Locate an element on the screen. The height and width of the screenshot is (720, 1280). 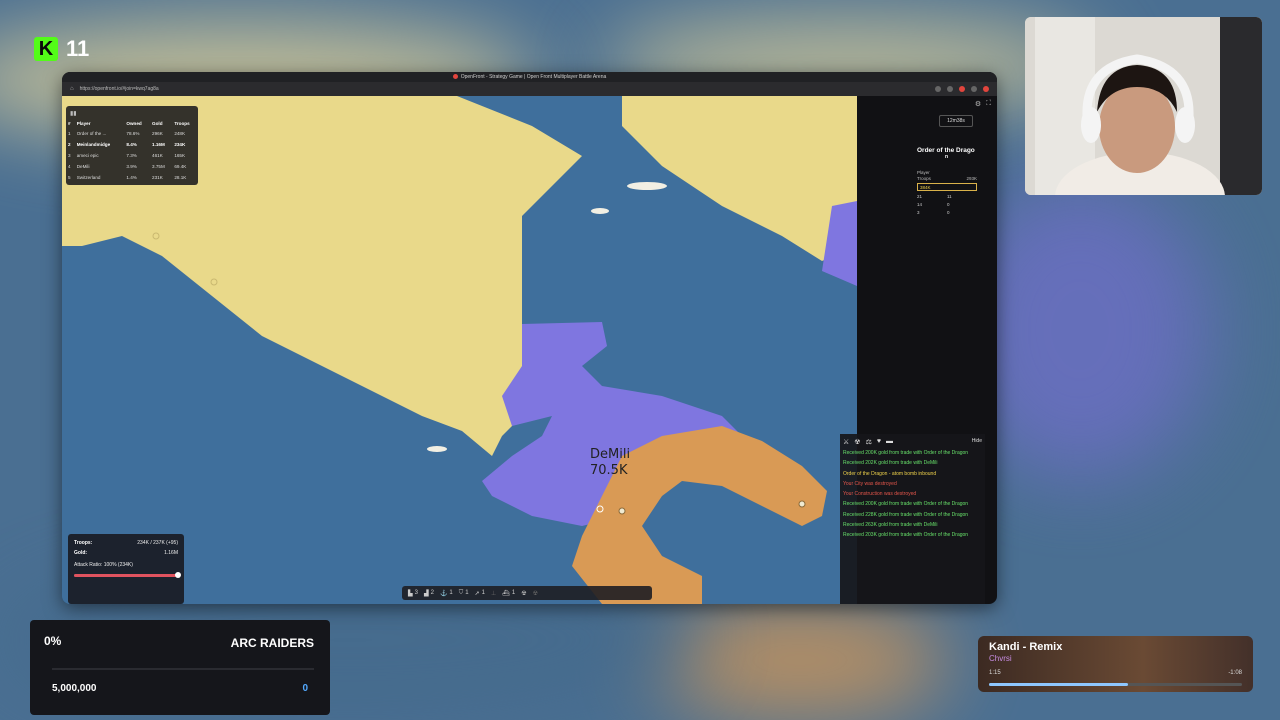
hide-button: Hide is located at coordinates (977, 442).